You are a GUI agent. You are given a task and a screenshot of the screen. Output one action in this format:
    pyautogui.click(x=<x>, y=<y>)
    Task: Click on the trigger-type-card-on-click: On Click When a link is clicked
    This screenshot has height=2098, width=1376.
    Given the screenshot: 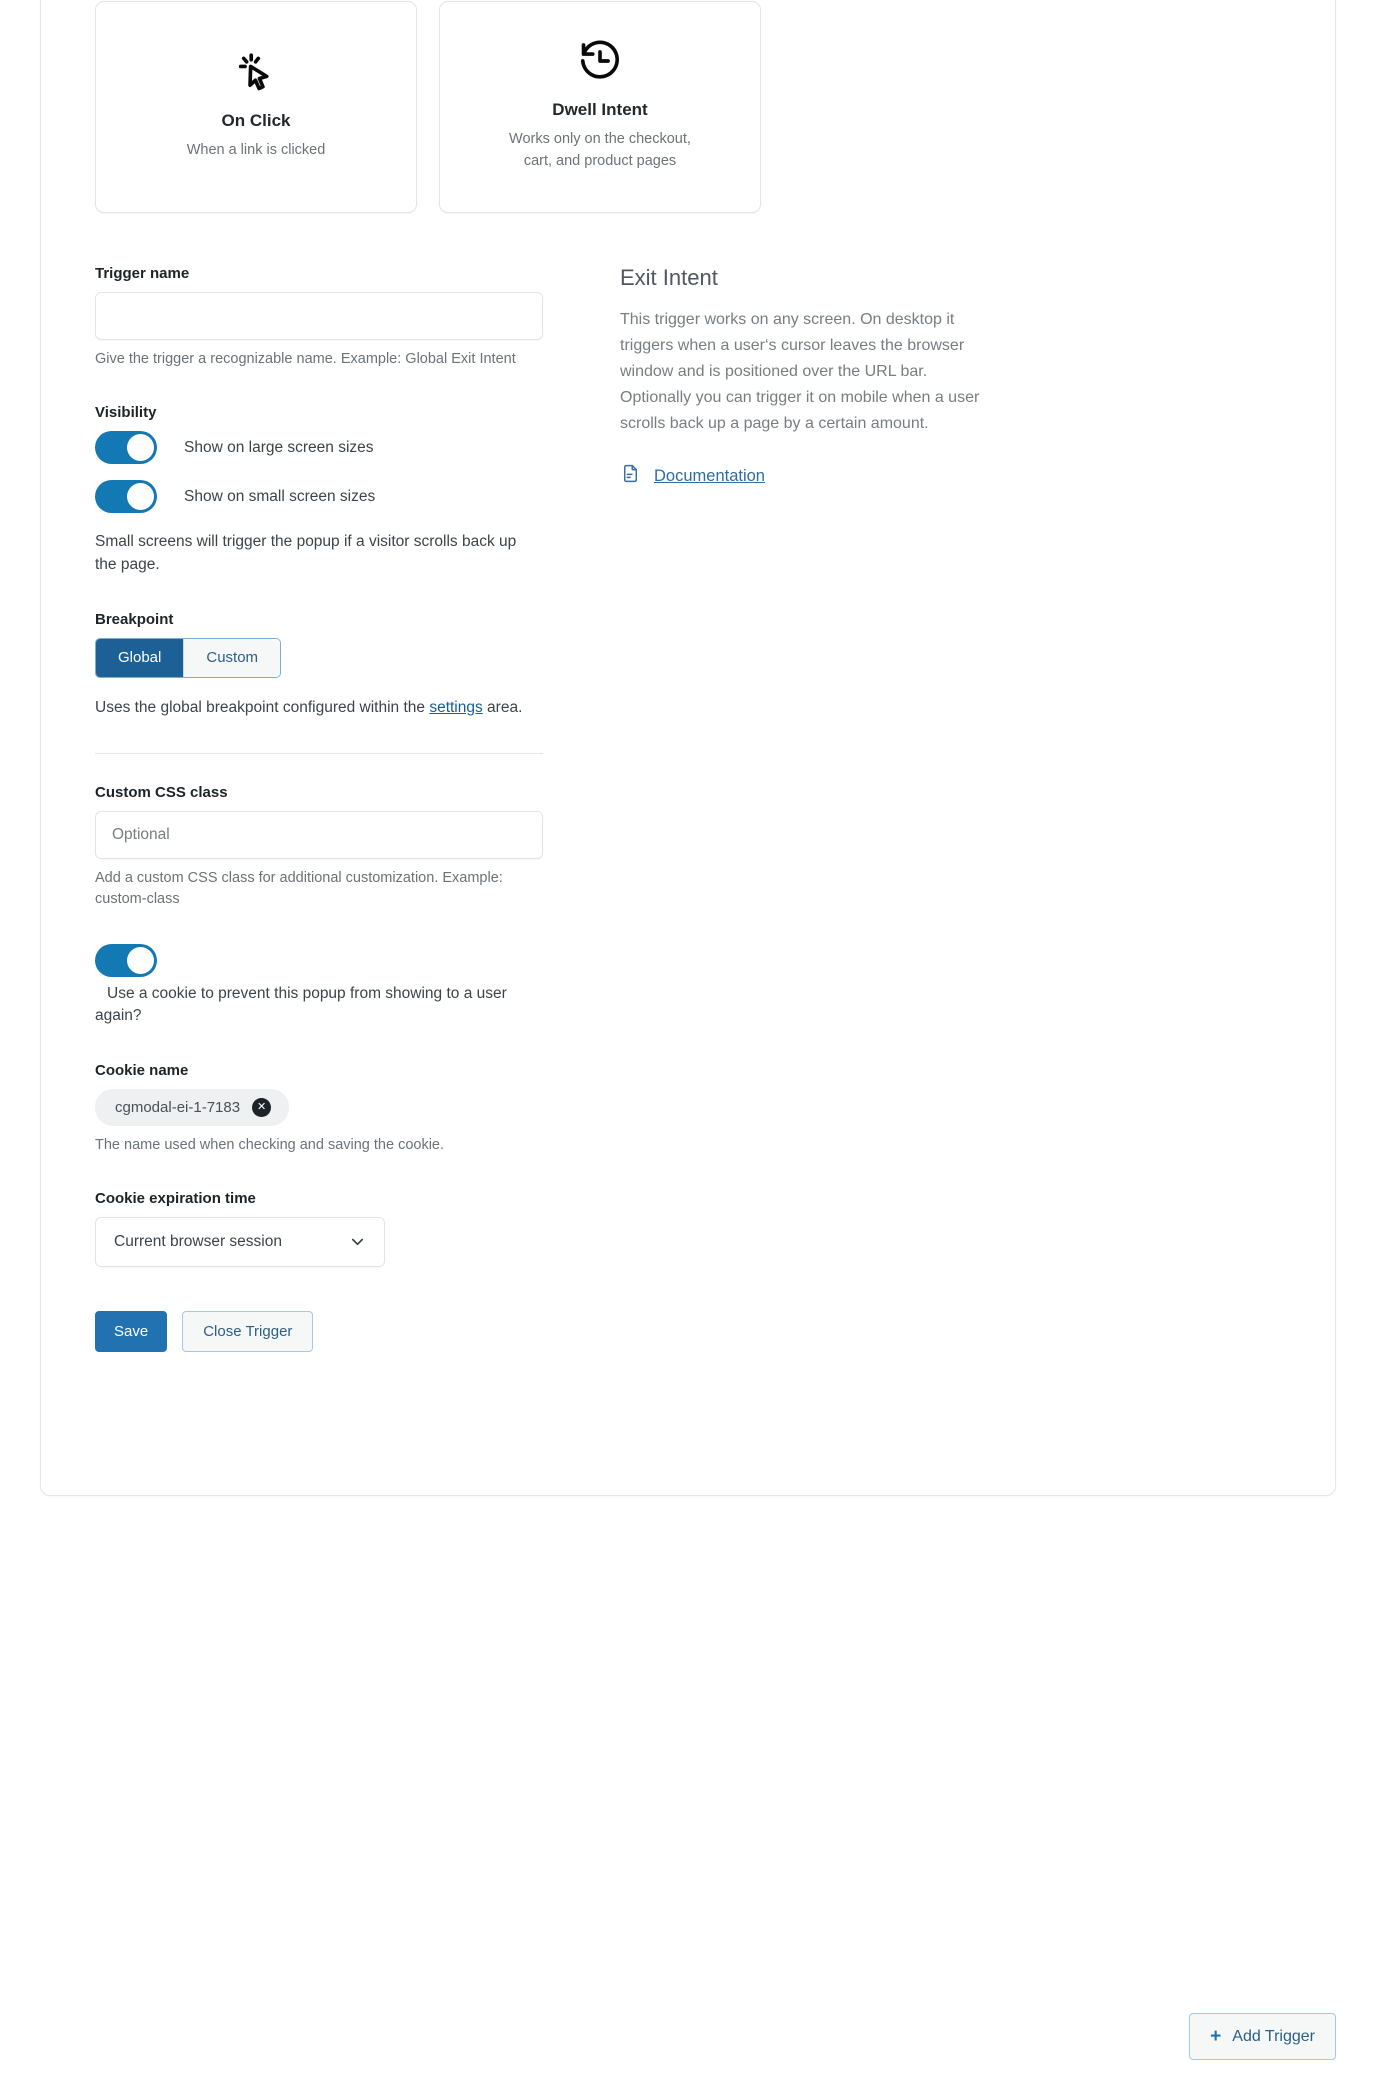 What is the action you would take?
    pyautogui.click(x=256, y=107)
    